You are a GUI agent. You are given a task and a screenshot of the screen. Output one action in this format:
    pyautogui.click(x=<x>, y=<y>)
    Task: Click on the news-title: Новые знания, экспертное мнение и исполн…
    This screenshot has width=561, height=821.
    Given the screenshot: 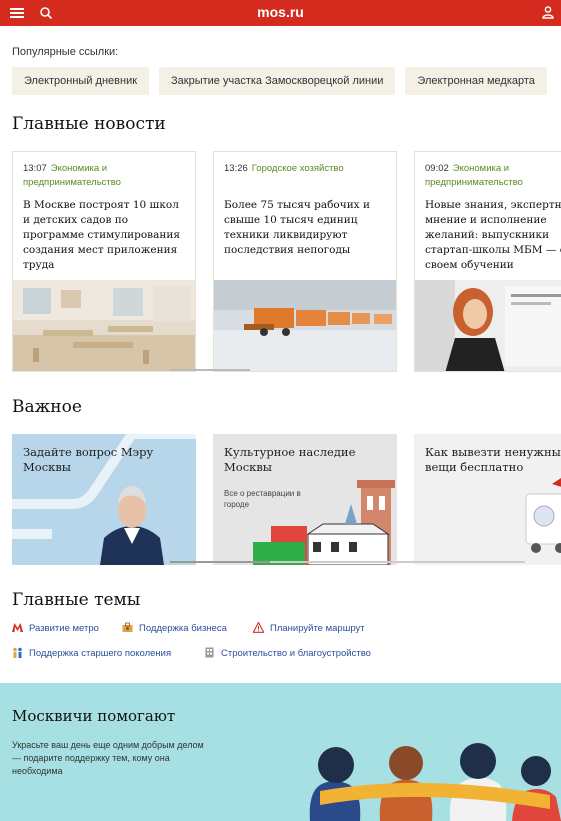 What is the action you would take?
    pyautogui.click(x=493, y=235)
    